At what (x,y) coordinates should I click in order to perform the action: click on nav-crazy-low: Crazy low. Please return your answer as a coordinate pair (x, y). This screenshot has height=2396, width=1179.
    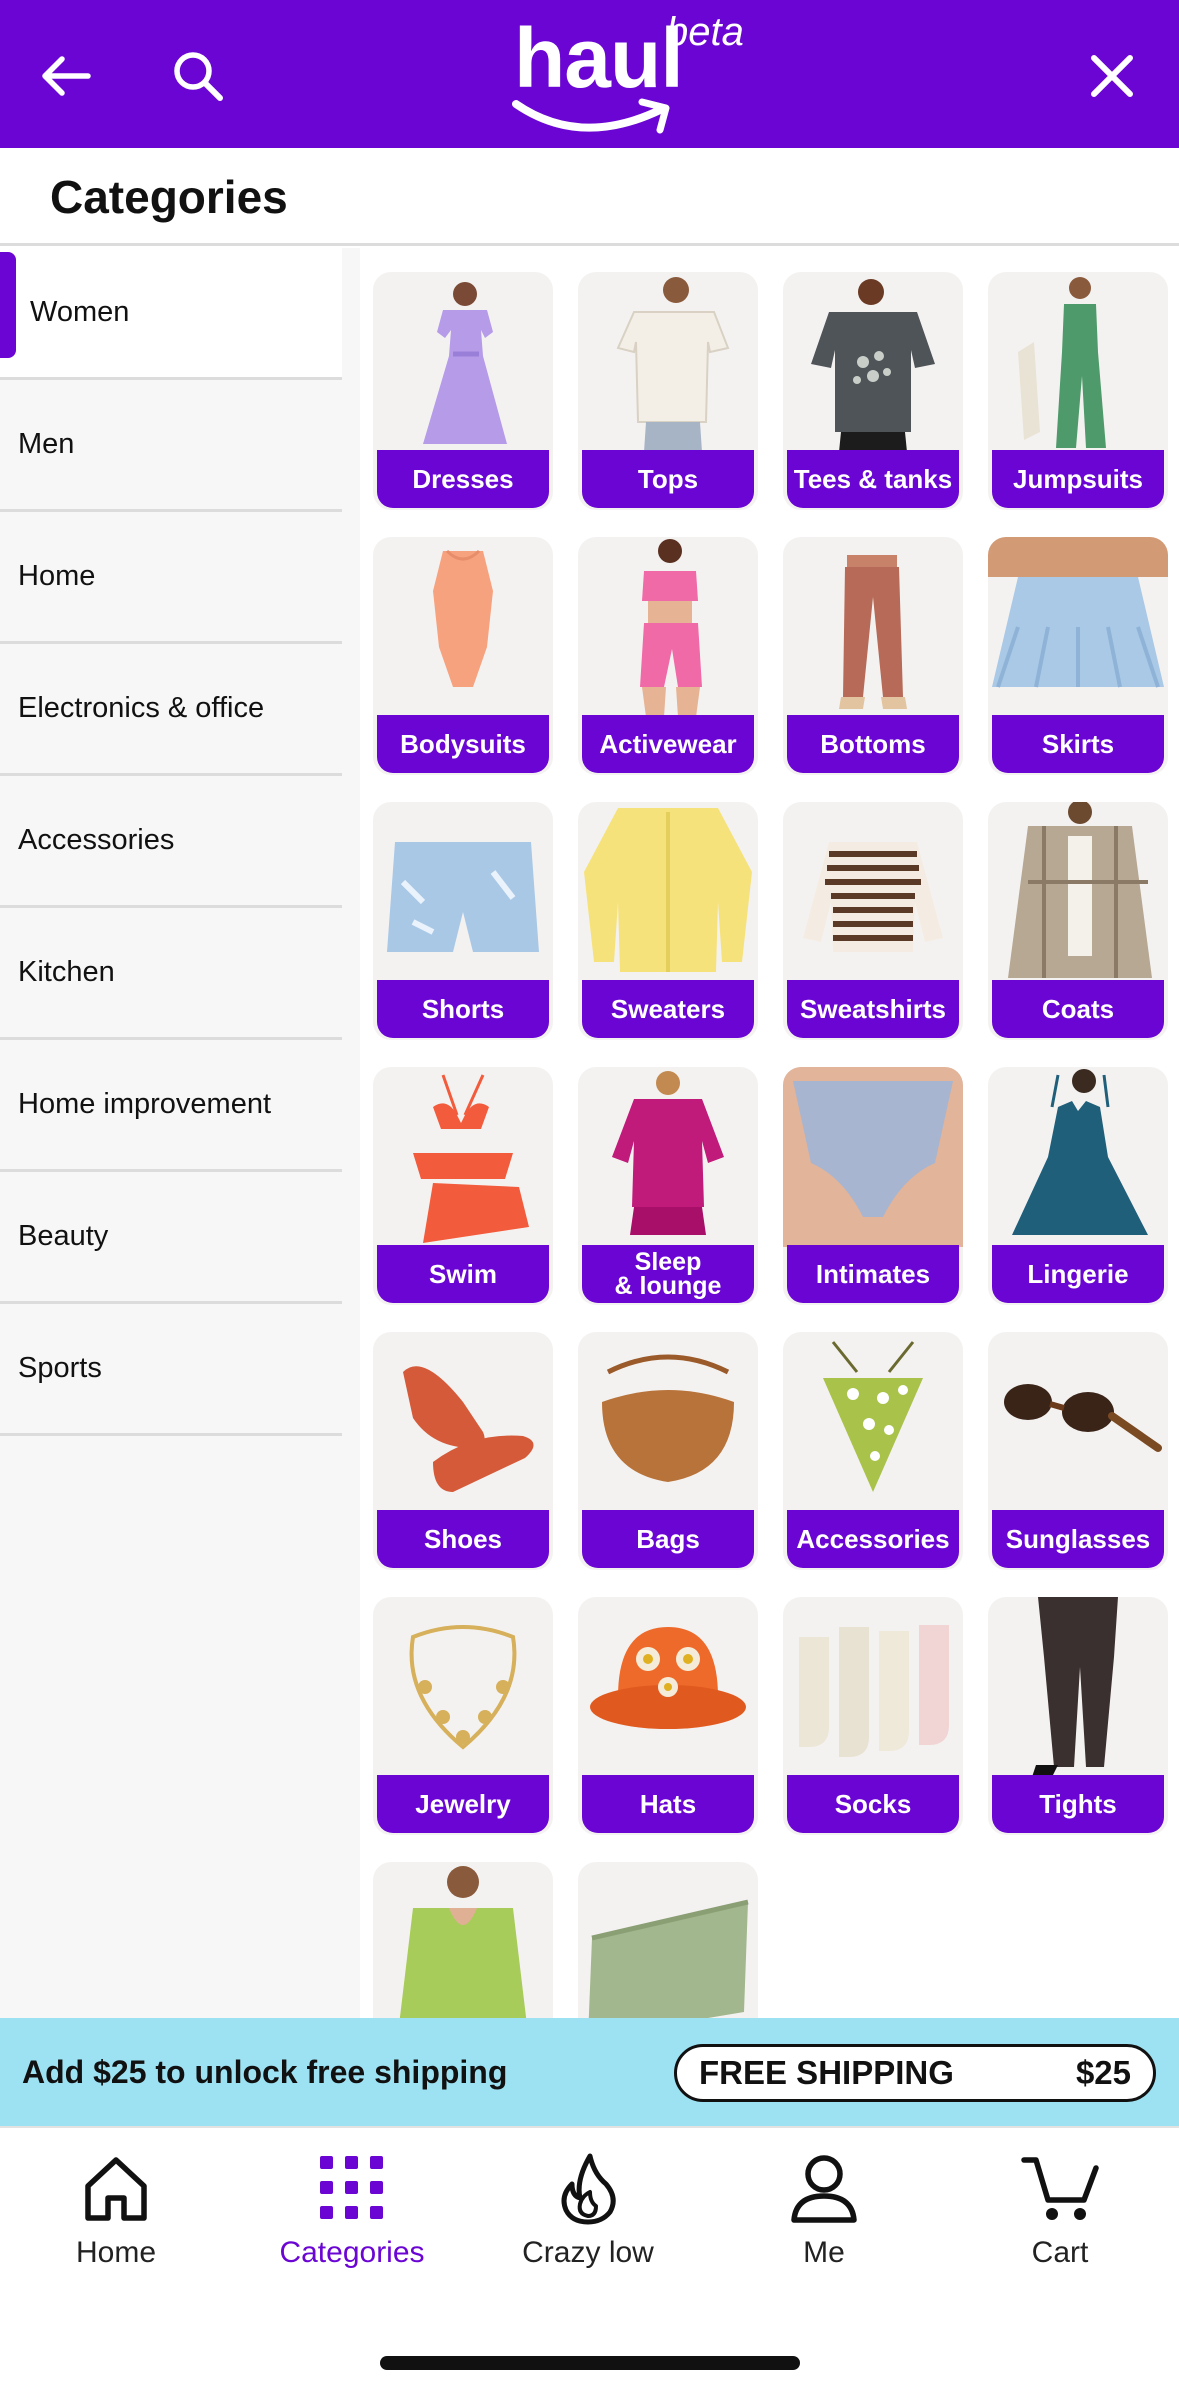
    Looking at the image, I should click on (588, 2213).